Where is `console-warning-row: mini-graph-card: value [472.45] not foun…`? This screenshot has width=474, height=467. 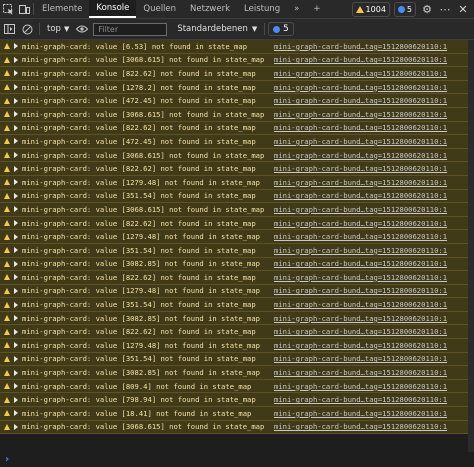 console-warning-row: mini-graph-card: value [472.45] not foun… is located at coordinates (237, 101).